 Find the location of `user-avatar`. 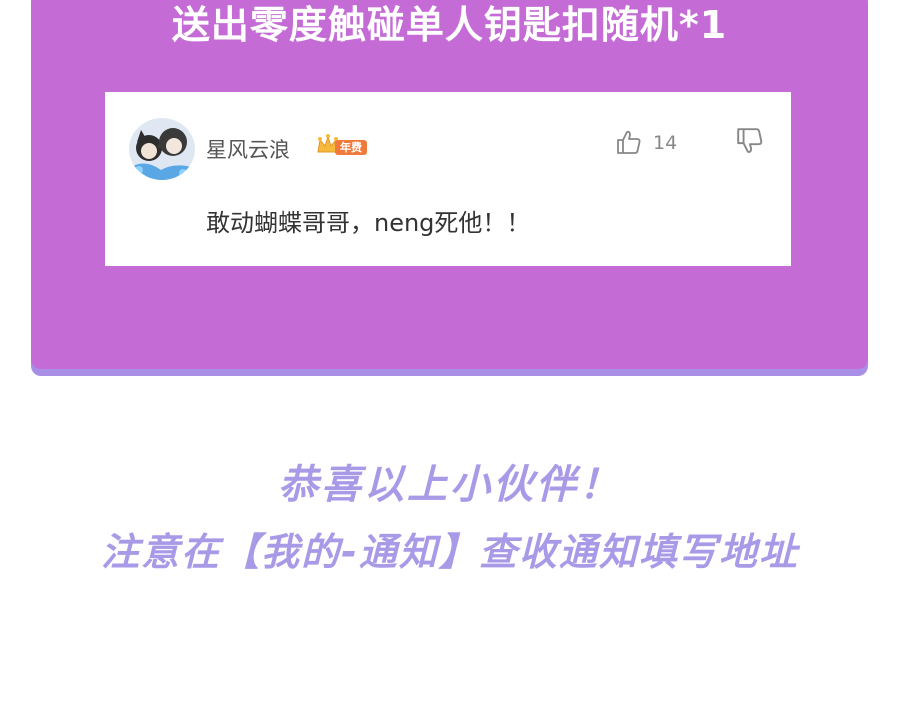

user-avatar is located at coordinates (162, 149).